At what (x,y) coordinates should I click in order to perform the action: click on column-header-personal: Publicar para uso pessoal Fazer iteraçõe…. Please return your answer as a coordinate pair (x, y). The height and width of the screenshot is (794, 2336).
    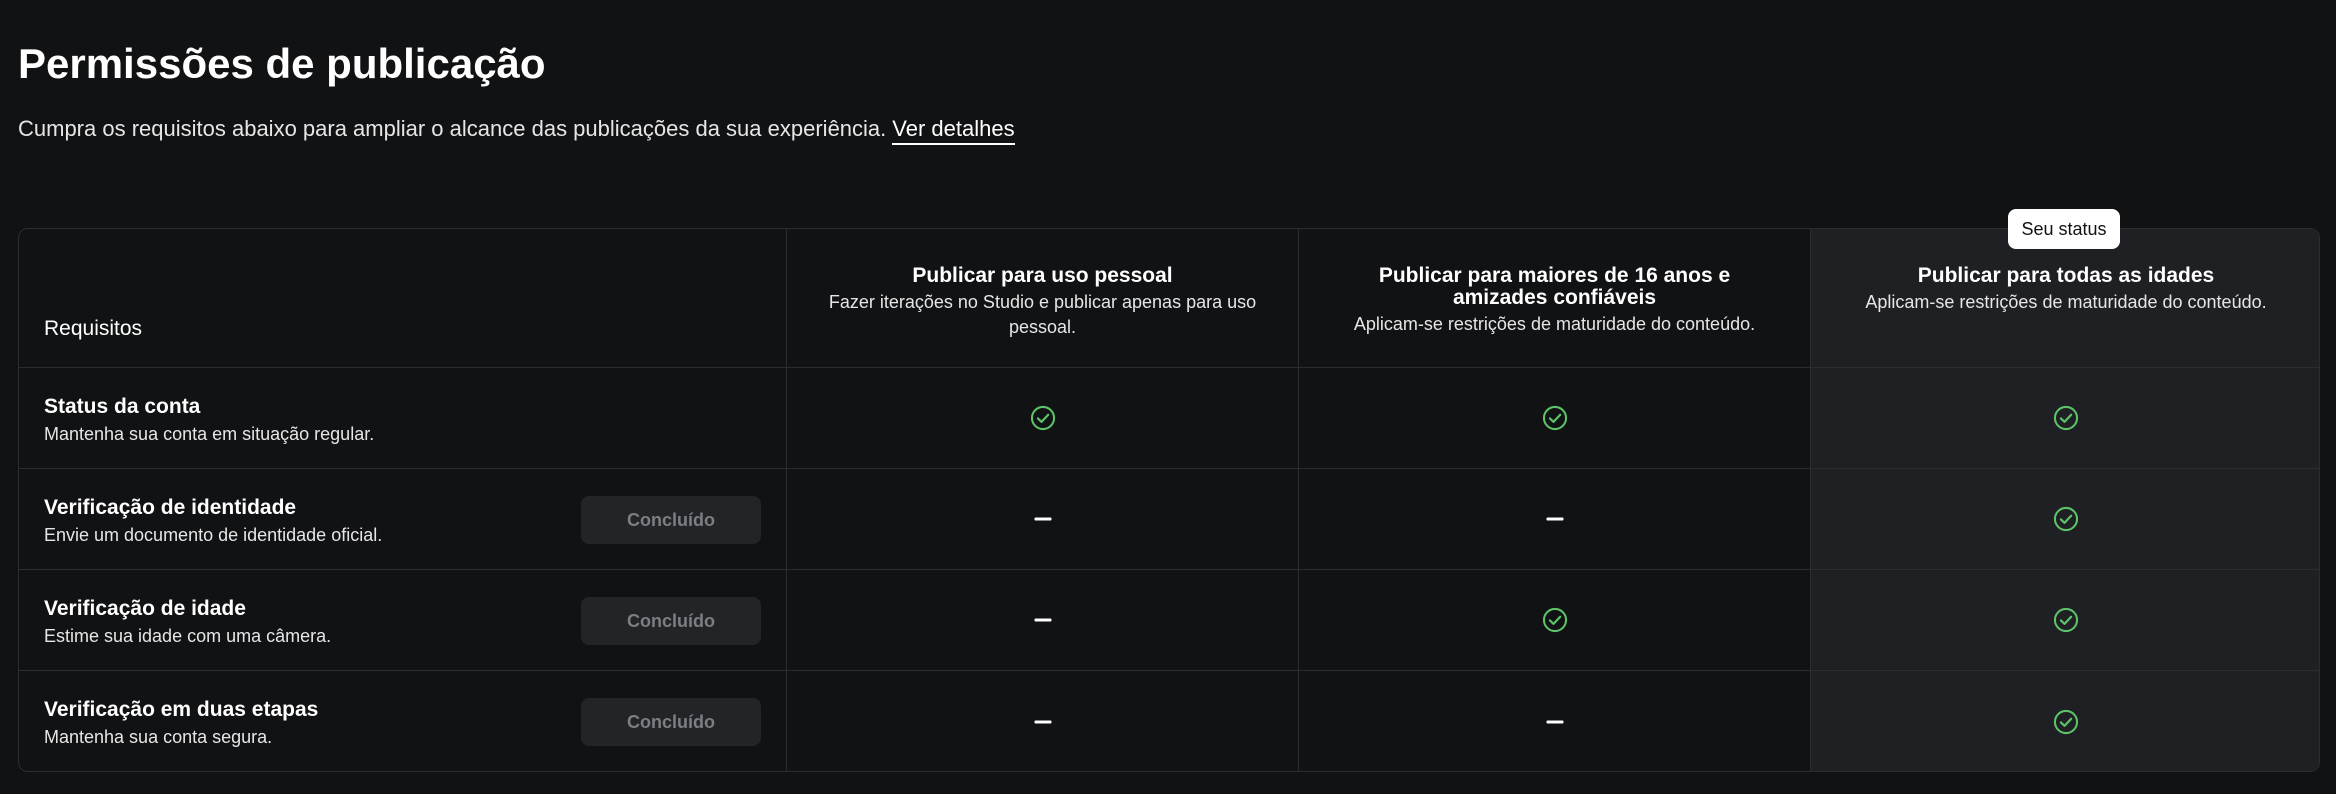
    Looking at the image, I should click on (1042, 298).